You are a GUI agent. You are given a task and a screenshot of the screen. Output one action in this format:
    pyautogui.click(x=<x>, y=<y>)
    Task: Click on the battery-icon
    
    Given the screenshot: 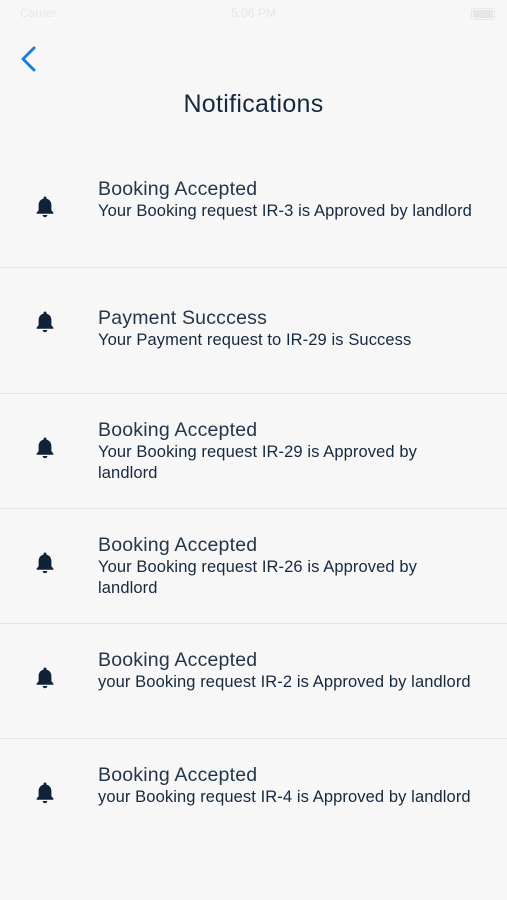 What is the action you would take?
    pyautogui.click(x=483, y=14)
    